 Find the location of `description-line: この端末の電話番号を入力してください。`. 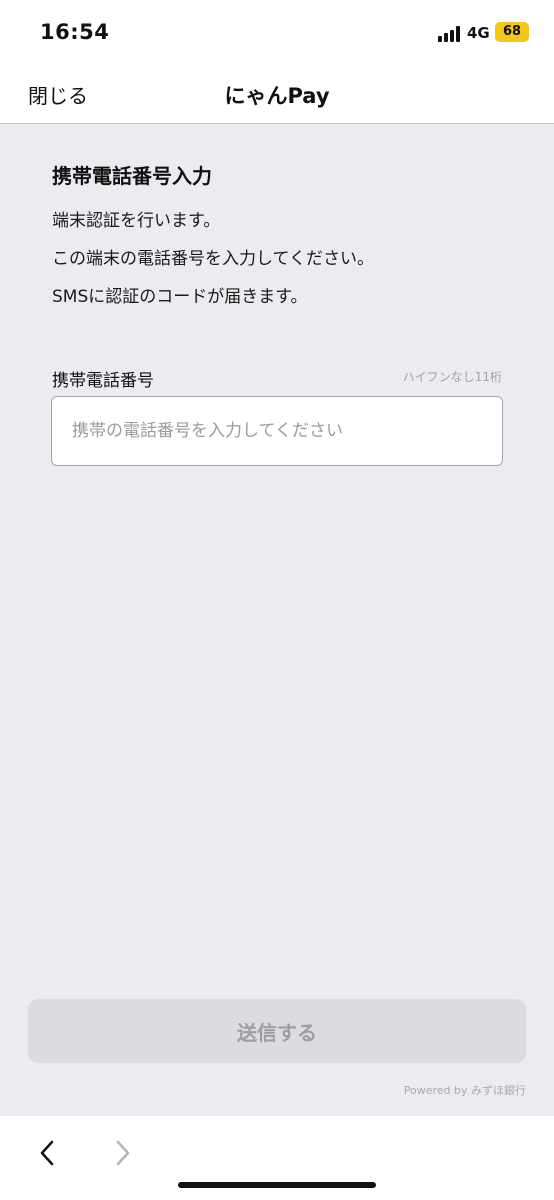

description-line: この端末の電話番号を入力してください。 is located at coordinates (213, 259).